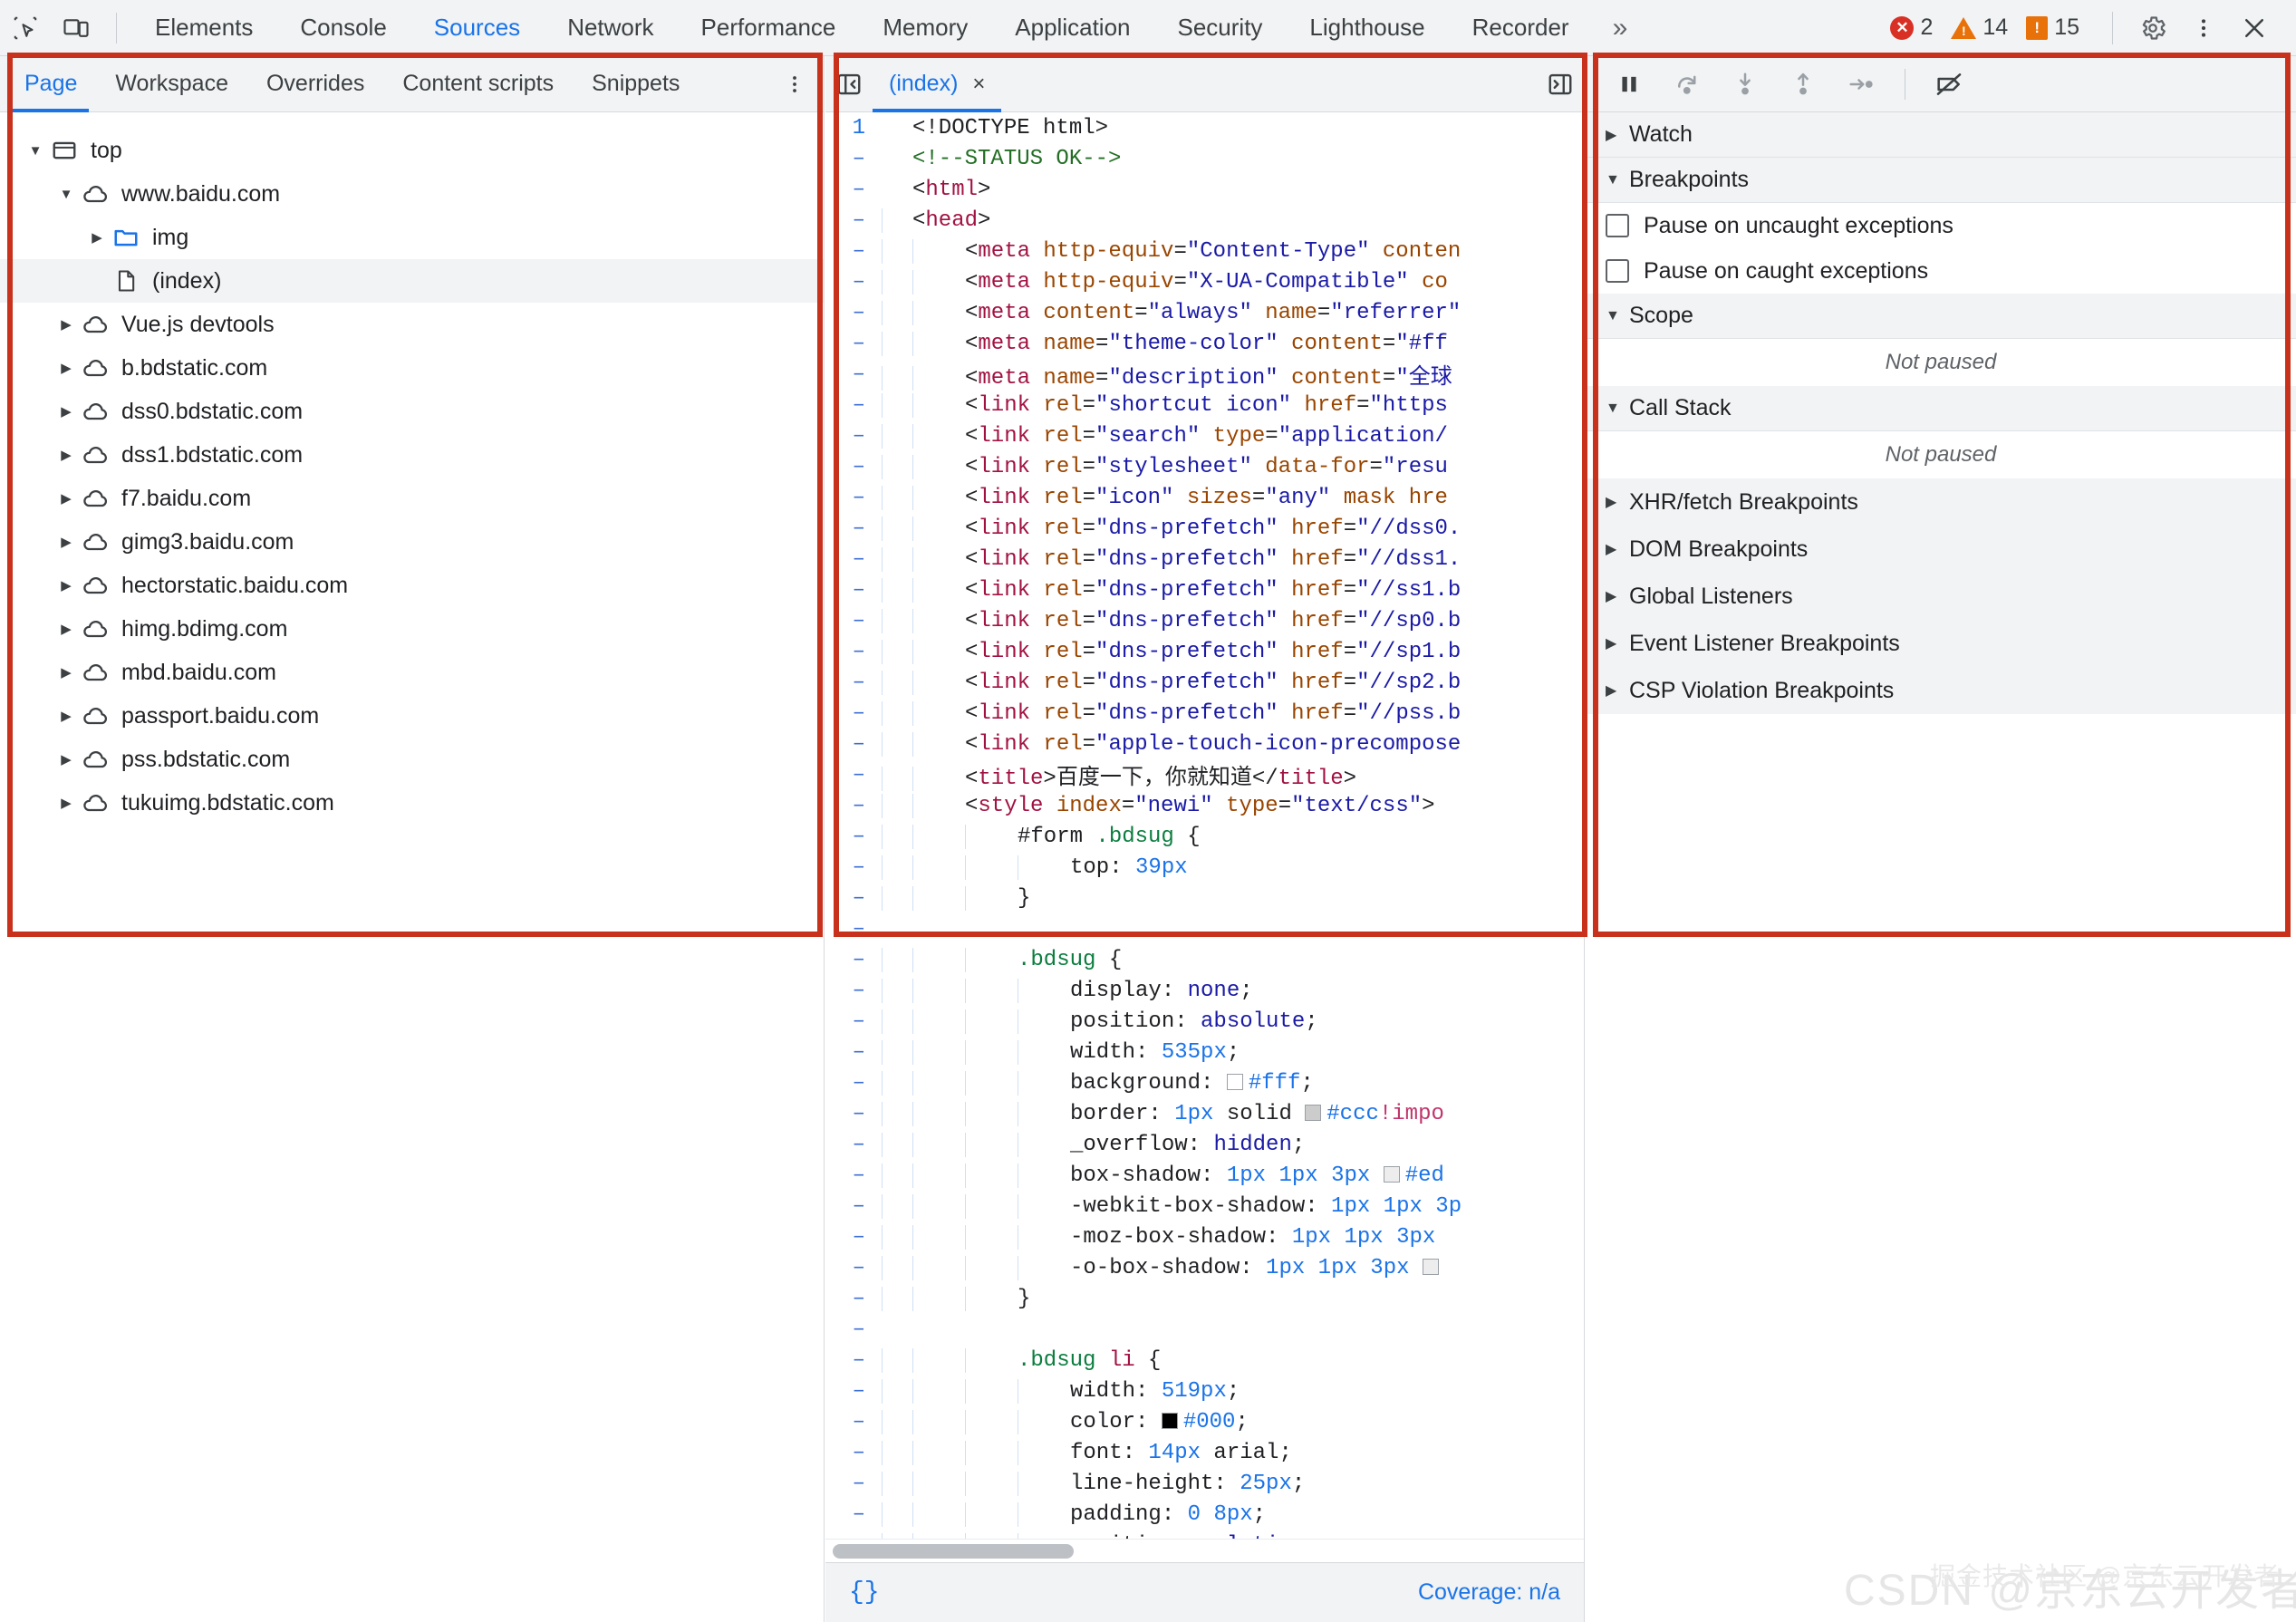  Describe the element at coordinates (1941, 271) in the screenshot. I see `pause-on-caught-exceptions-row: Pause on caught exceptions` at that location.